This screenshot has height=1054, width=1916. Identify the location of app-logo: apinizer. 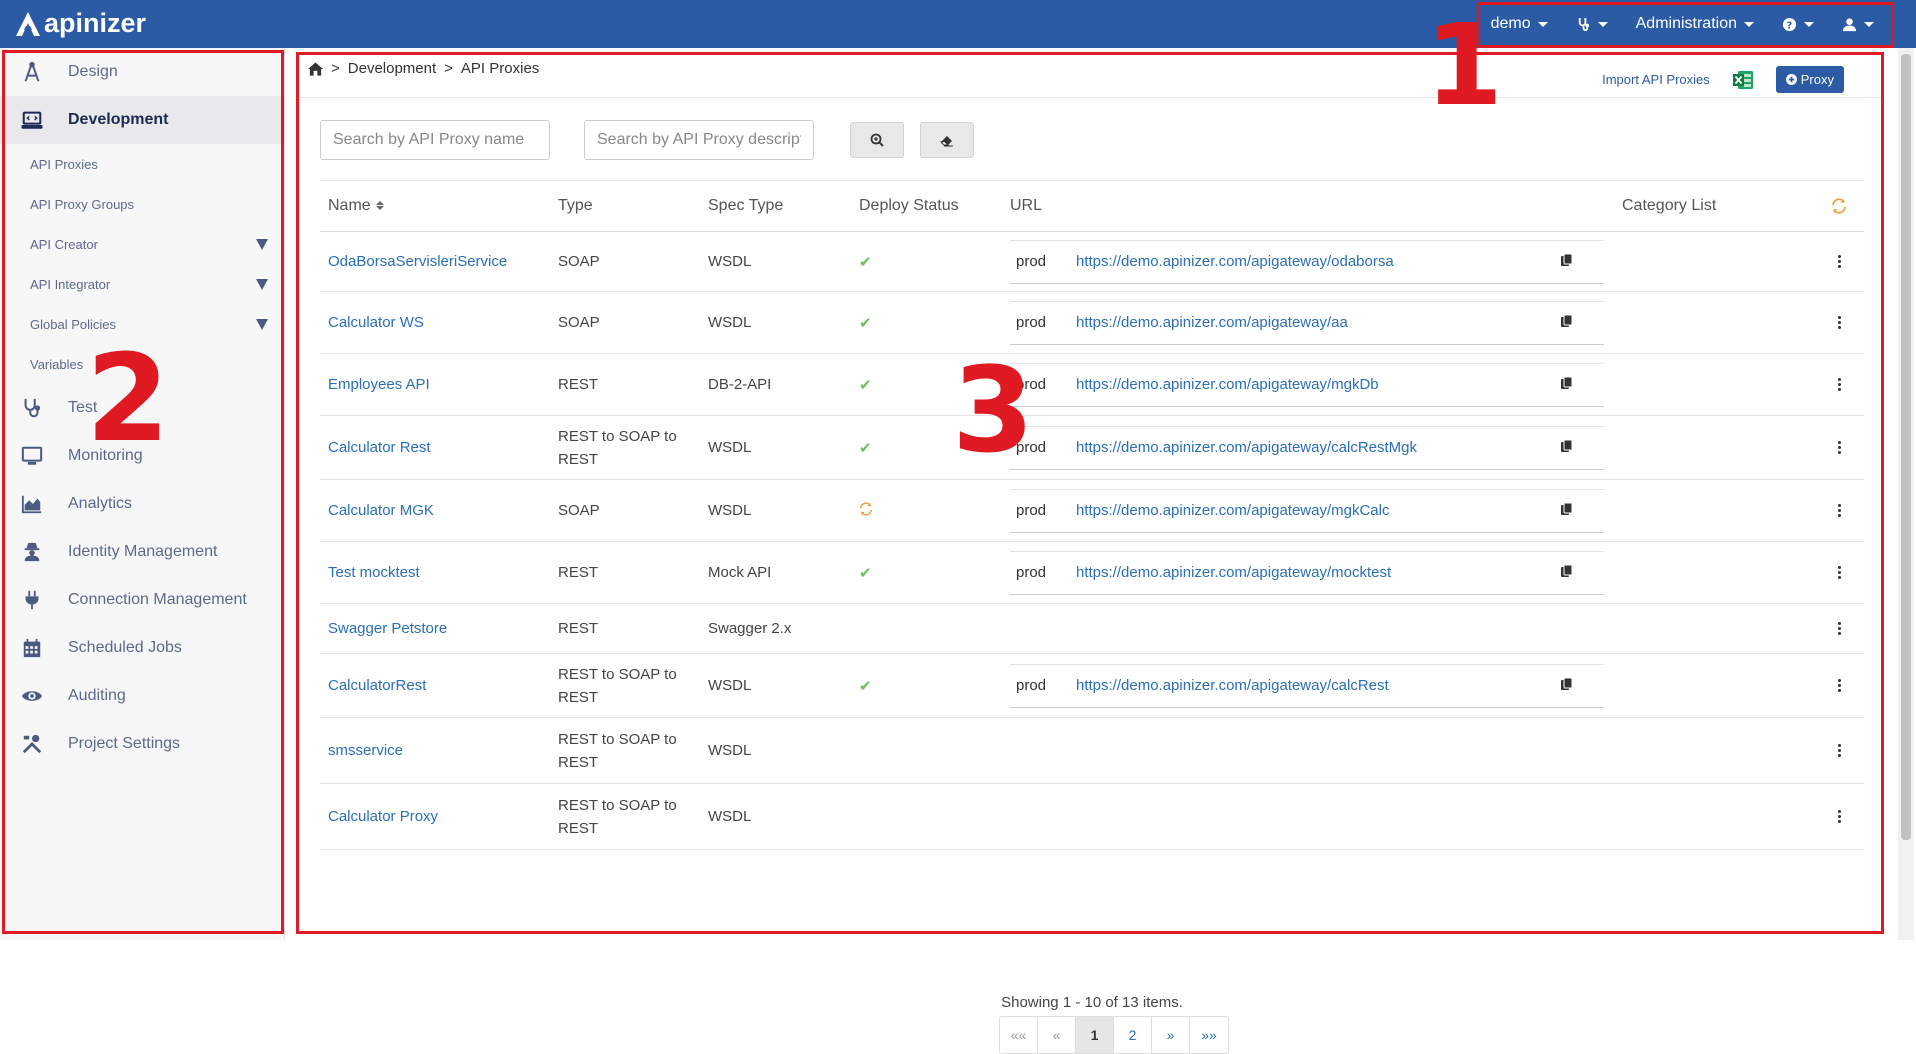
(80, 23).